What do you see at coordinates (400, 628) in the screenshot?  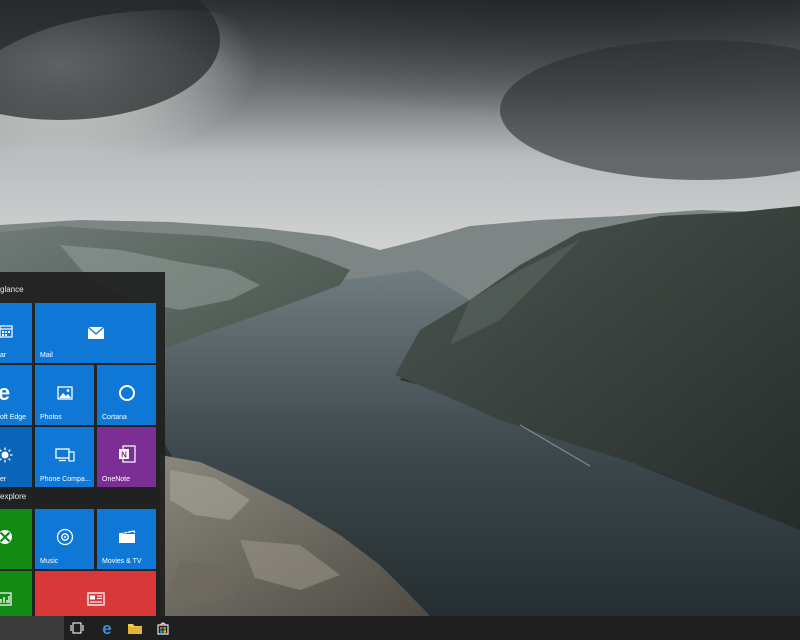 I see `taskbar: e` at bounding box center [400, 628].